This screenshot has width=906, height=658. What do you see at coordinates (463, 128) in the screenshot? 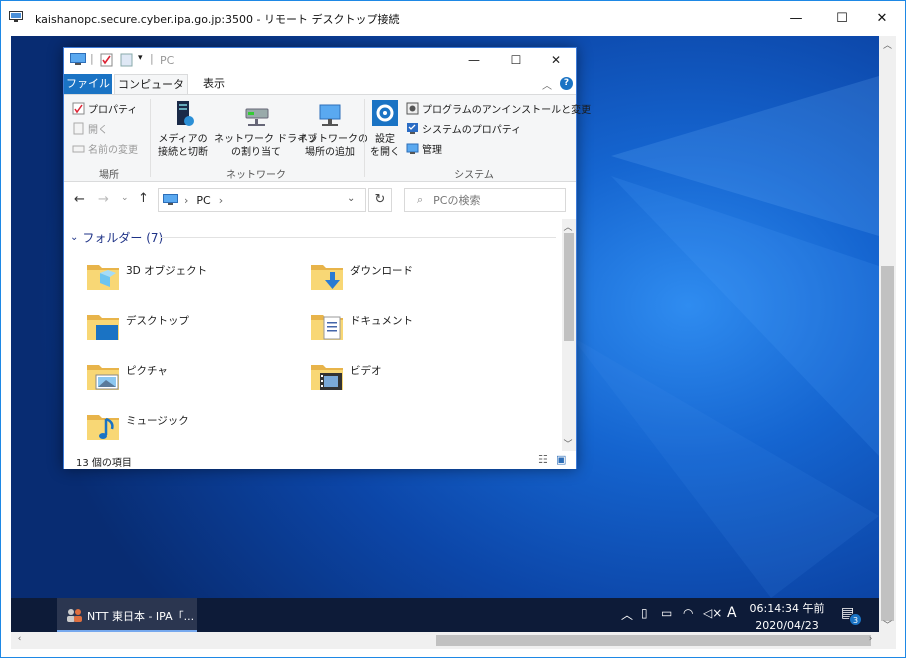
I see `system-properties-button: システムのプロパティ` at bounding box center [463, 128].